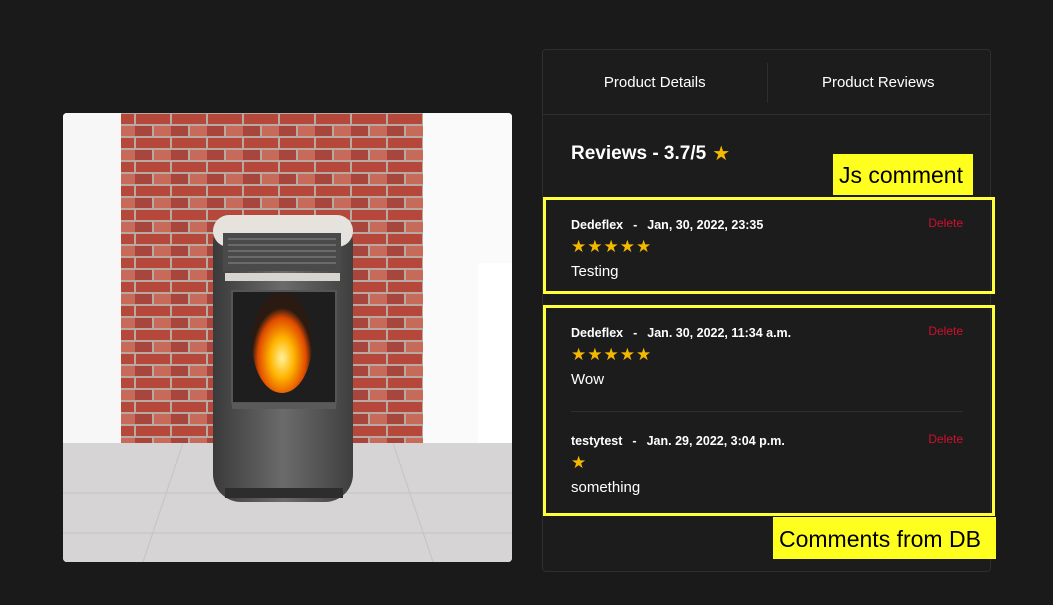 The image size is (1053, 605). Describe the element at coordinates (719, 333) in the screenshot. I see `review-date: Jan. 30, 2022, 11:34 a.m.` at that location.